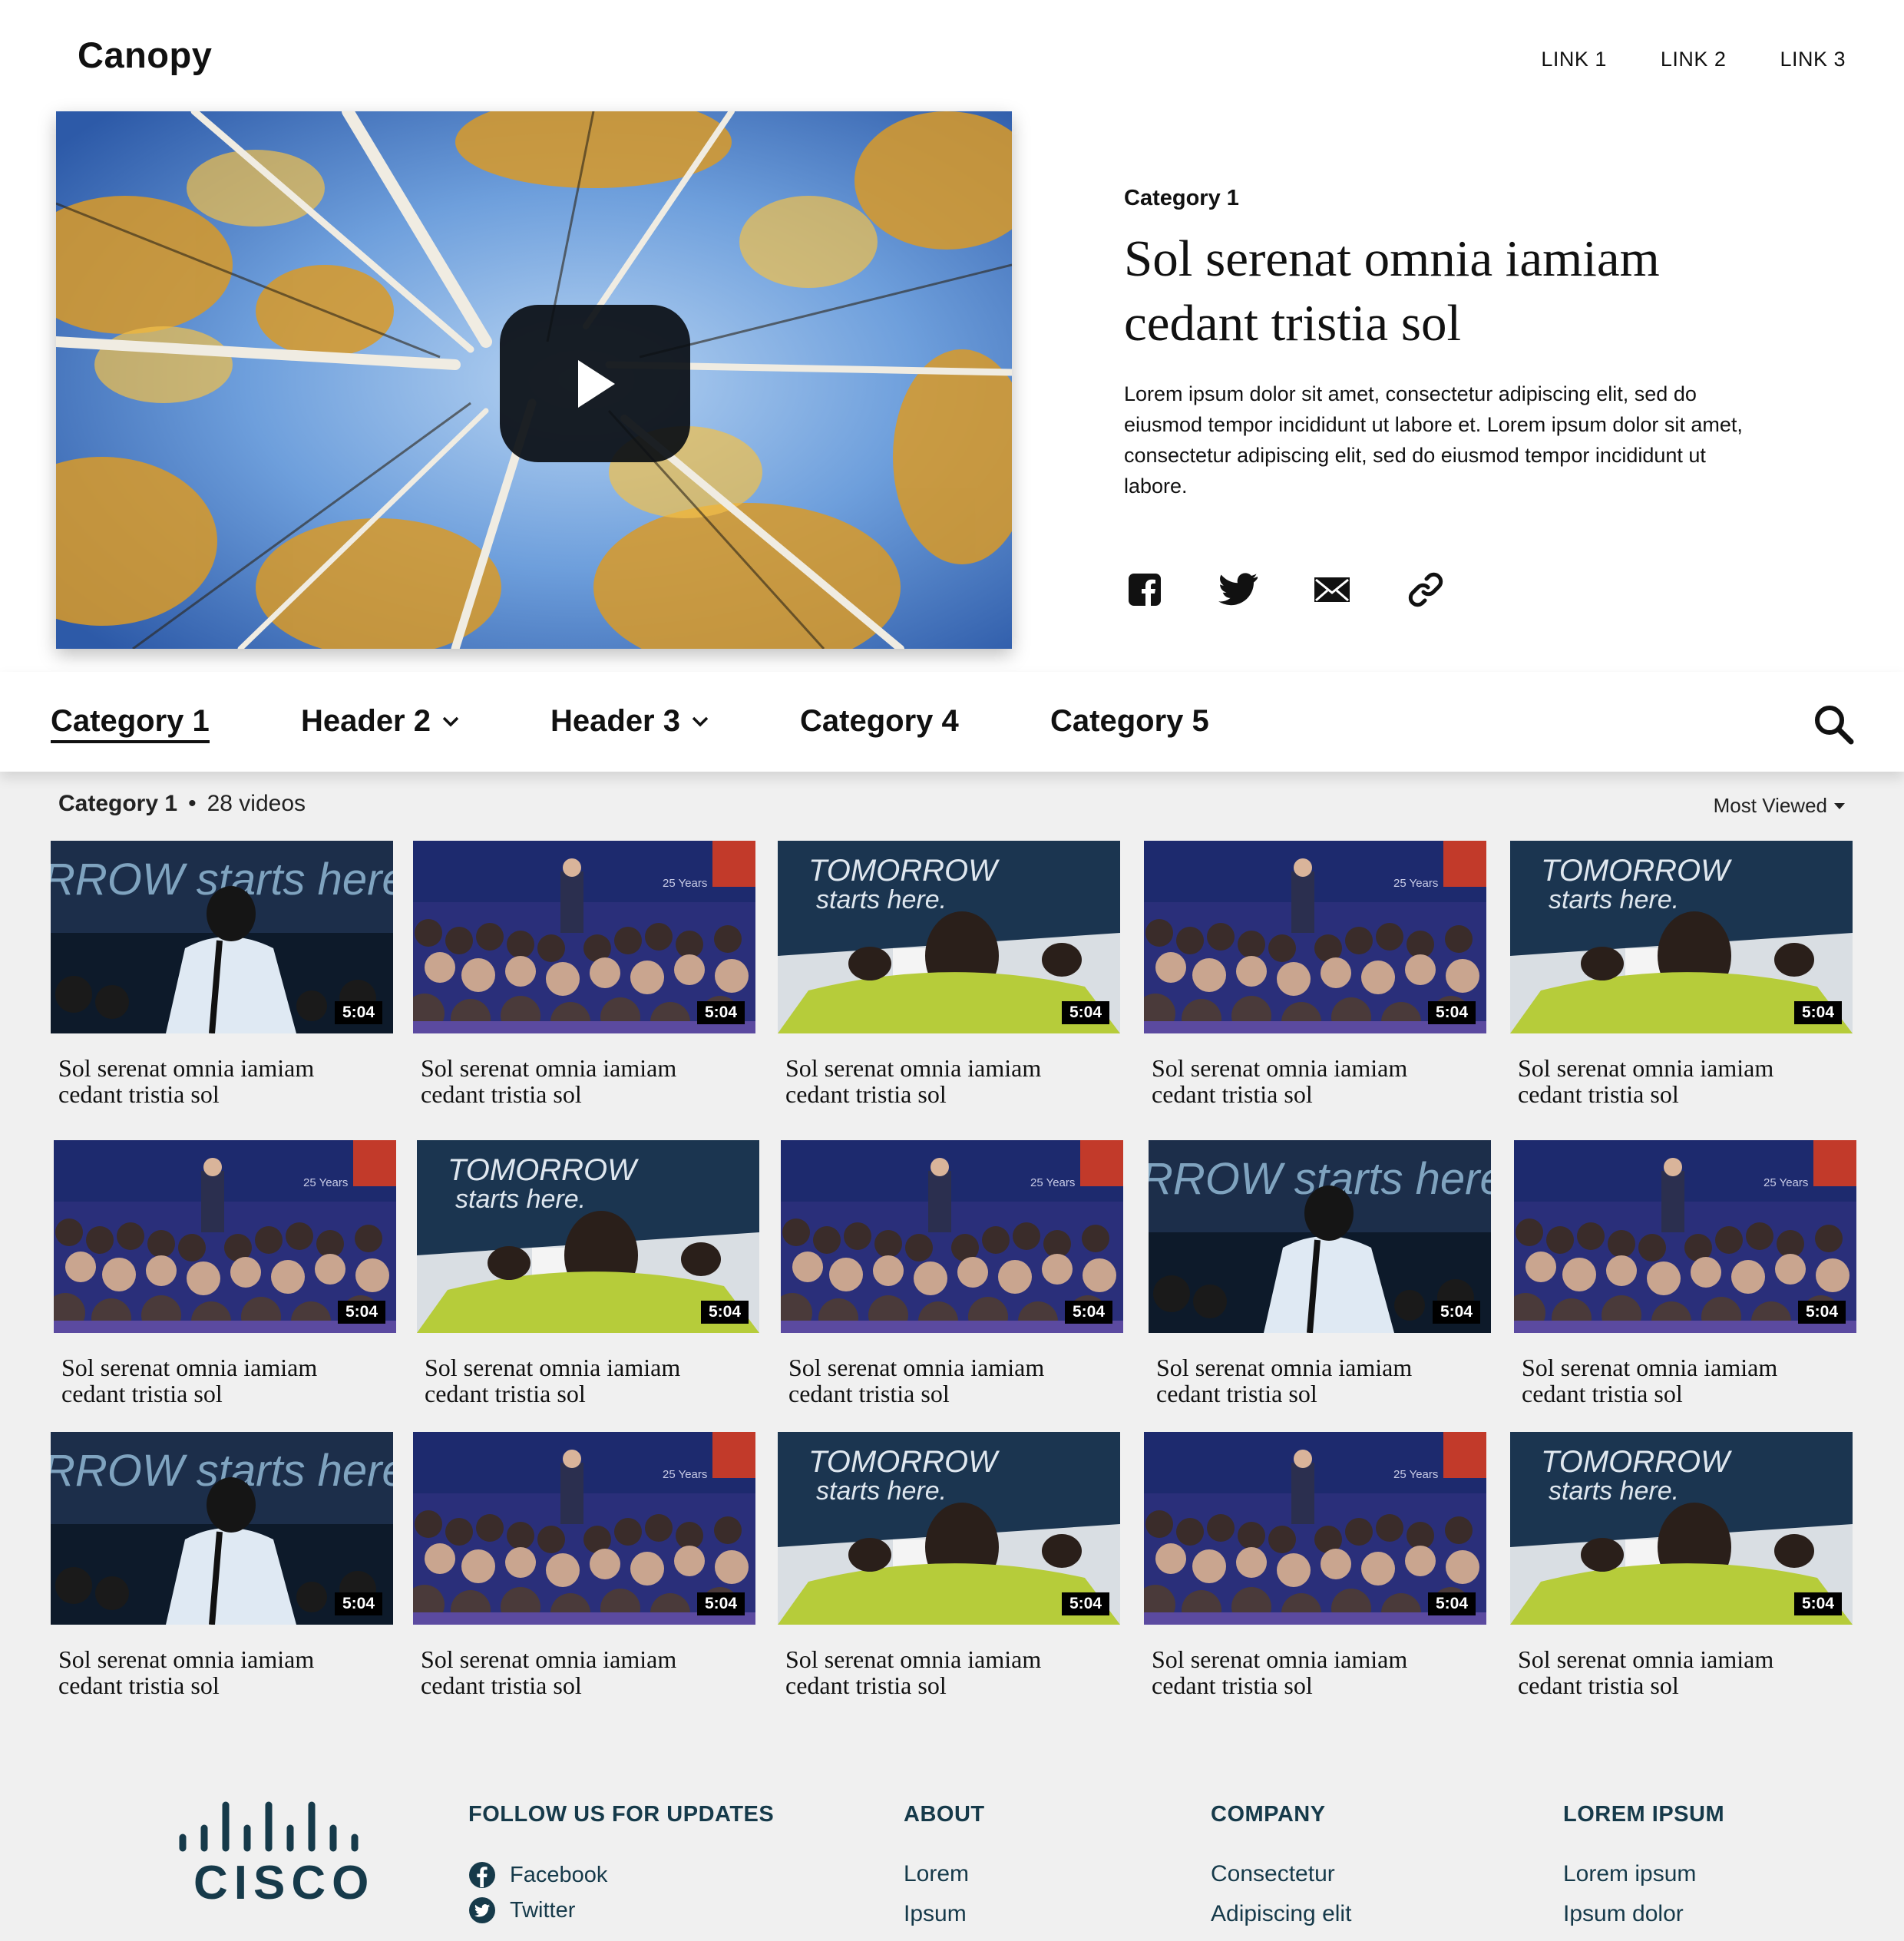 The width and height of the screenshot is (1904, 1941). I want to click on nav-header-2-label: Header 2, so click(366, 721).